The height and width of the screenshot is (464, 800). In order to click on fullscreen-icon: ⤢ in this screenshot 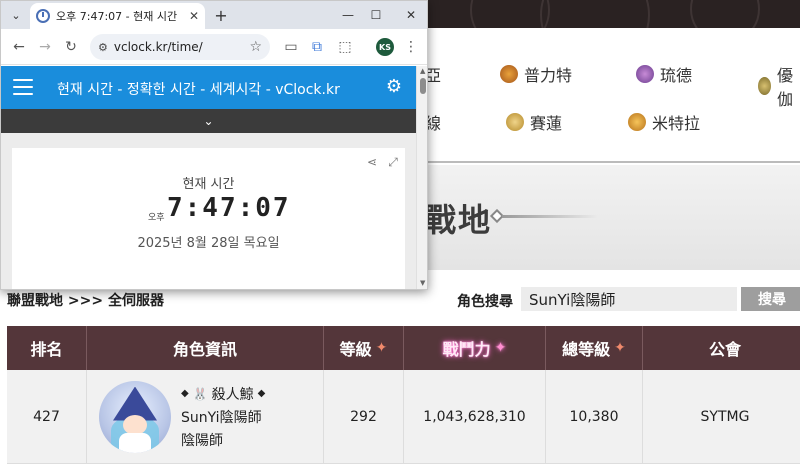, I will do `click(393, 162)`.